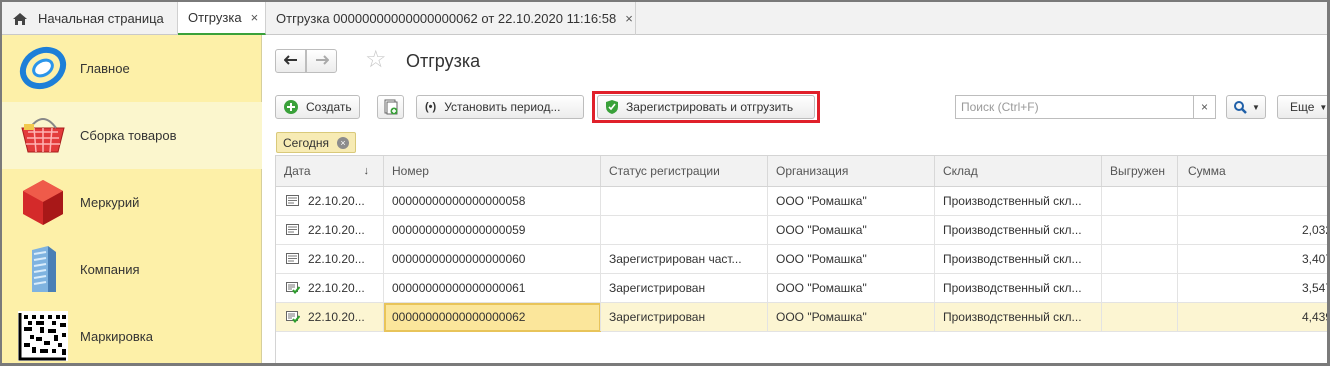  Describe the element at coordinates (851, 171) in the screenshot. I see `column-header-organization: Организация` at that location.